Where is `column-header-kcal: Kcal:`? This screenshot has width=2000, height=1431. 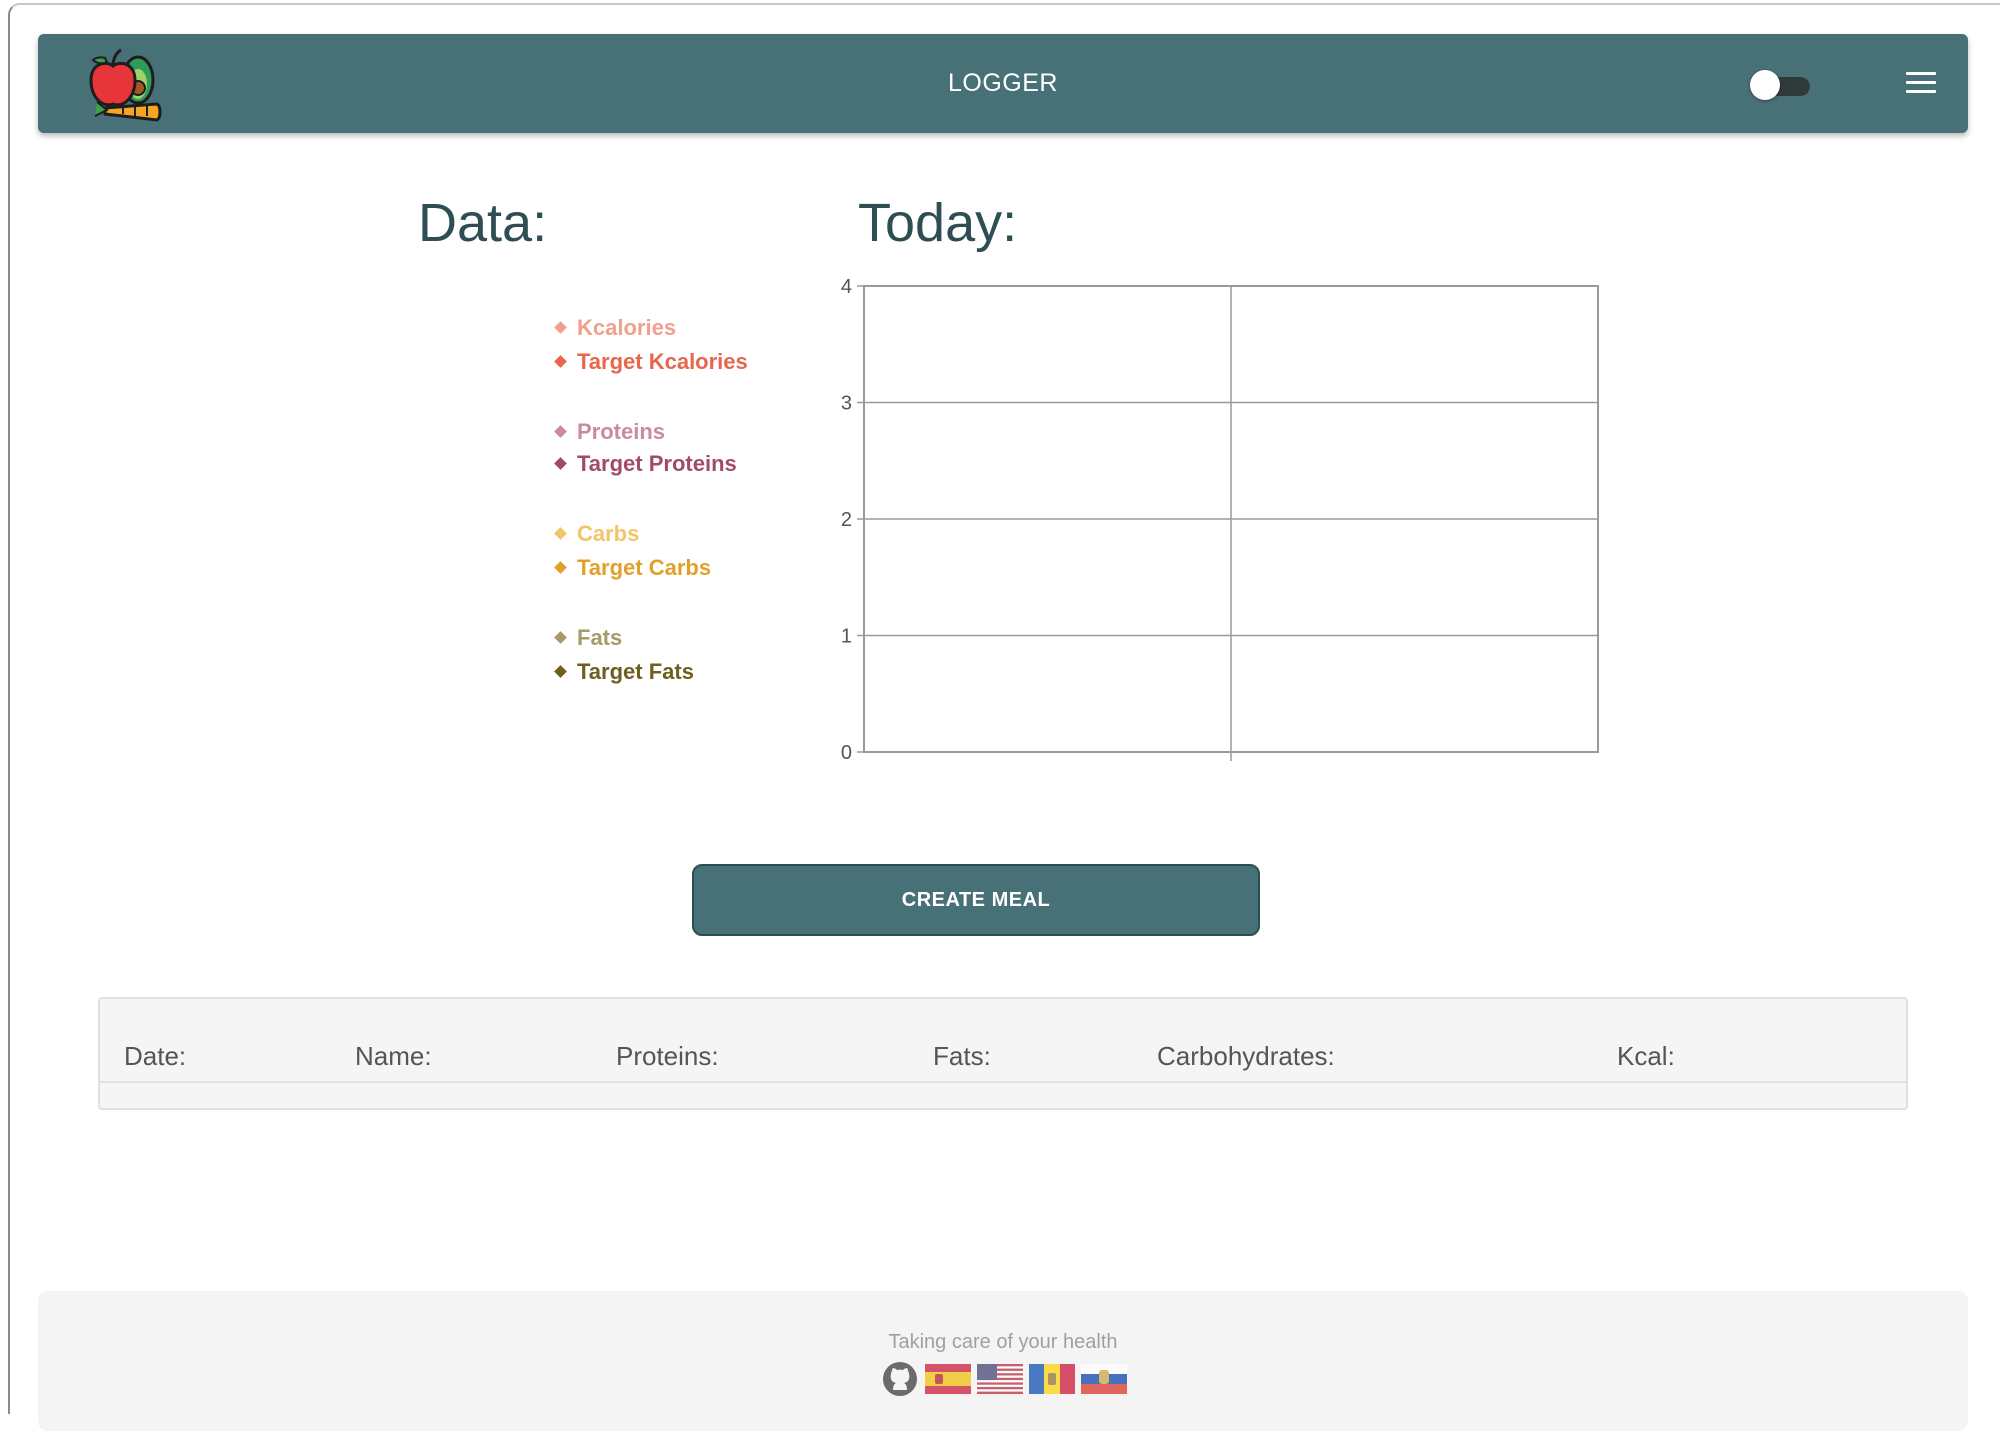 column-header-kcal: Kcal: is located at coordinates (1646, 1056).